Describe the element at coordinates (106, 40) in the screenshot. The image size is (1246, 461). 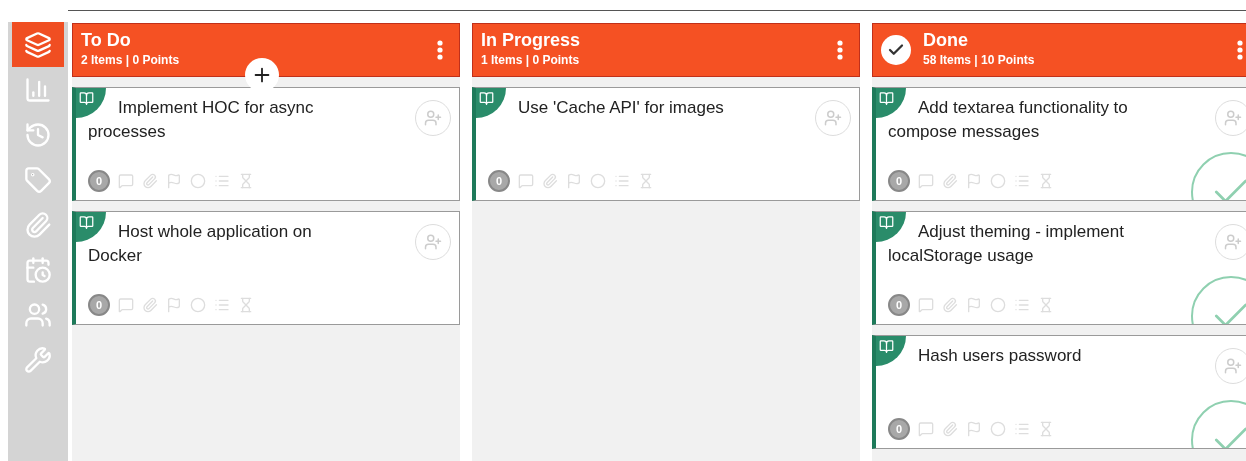
I see `column-title: To Do` at that location.